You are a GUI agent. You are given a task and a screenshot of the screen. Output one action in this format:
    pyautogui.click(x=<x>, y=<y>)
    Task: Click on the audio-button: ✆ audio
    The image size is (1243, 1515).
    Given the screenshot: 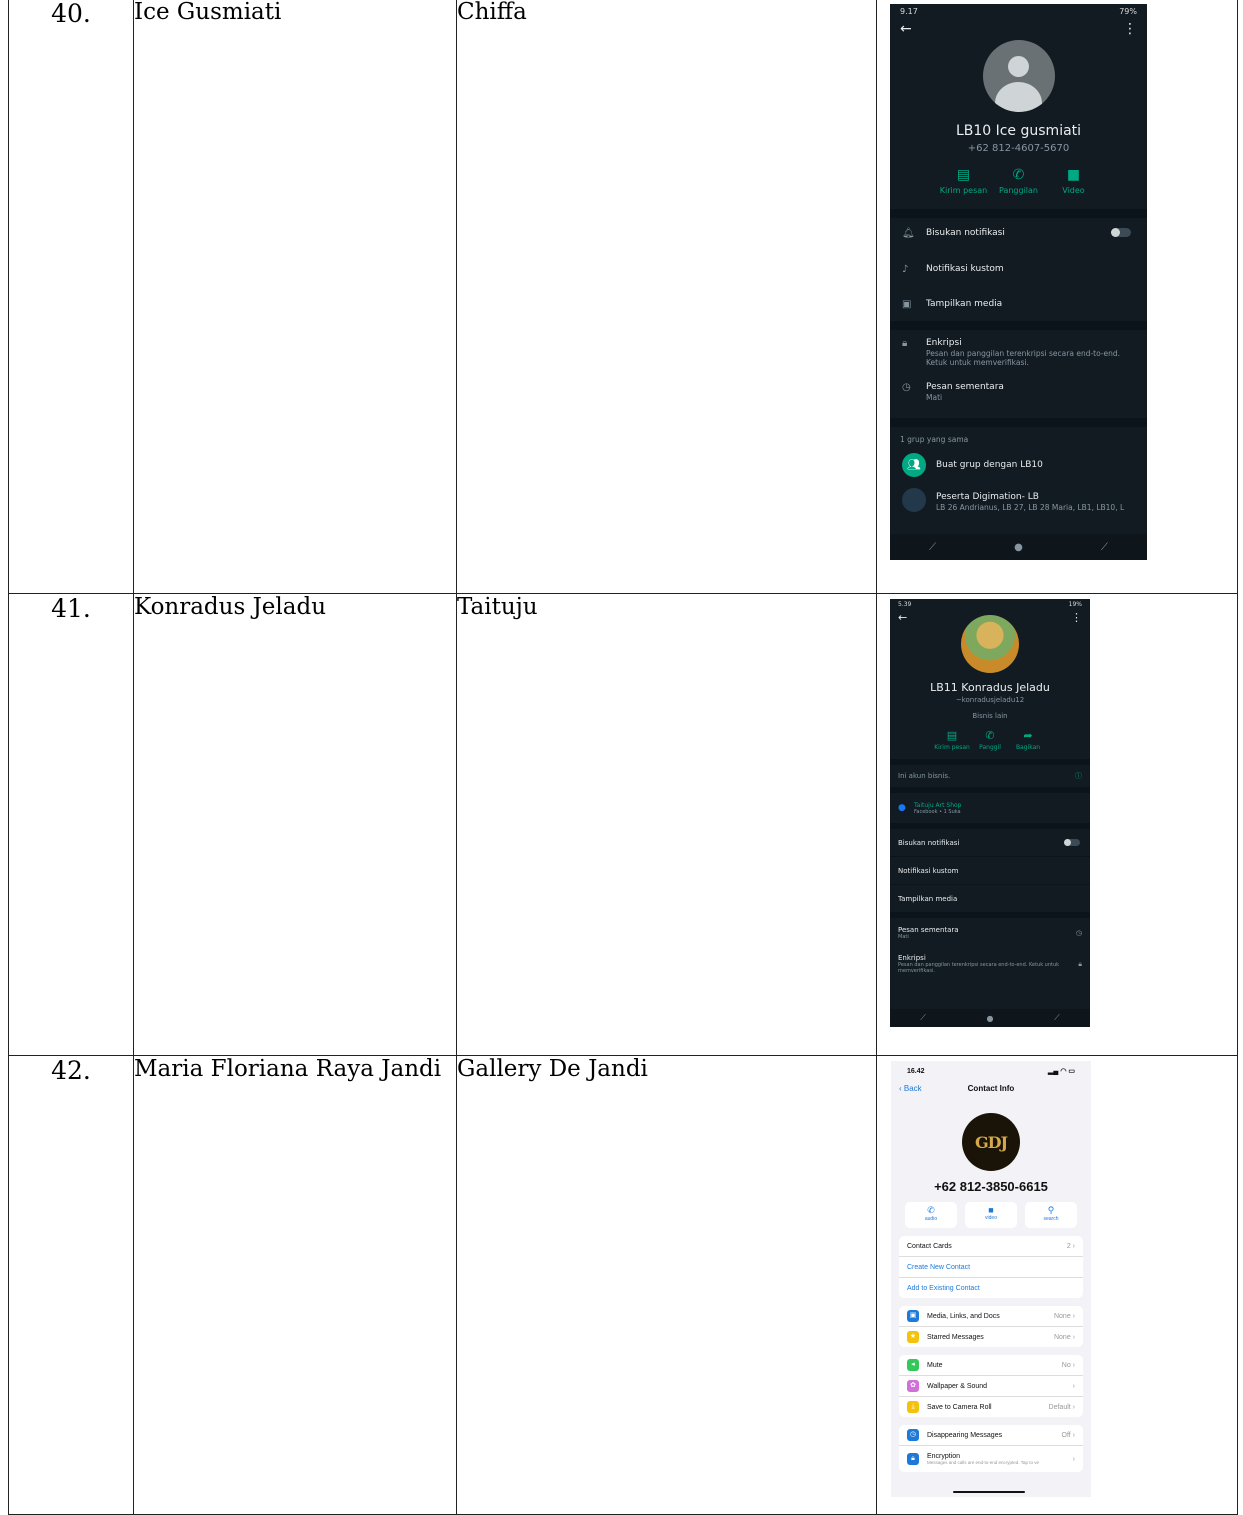 What is the action you would take?
    pyautogui.click(x=931, y=1215)
    